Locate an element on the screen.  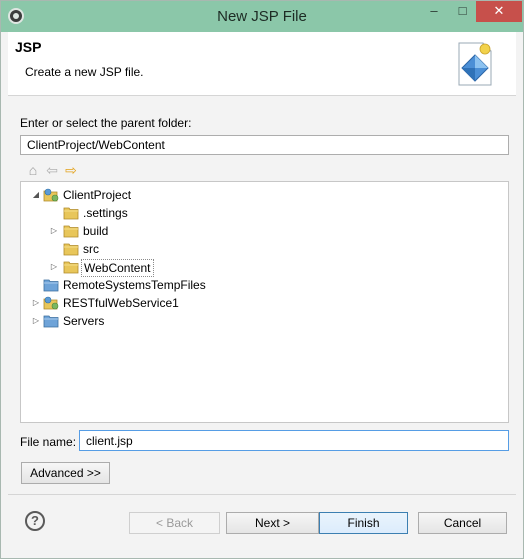
file-name-label: File name: is located at coordinates (48, 442).